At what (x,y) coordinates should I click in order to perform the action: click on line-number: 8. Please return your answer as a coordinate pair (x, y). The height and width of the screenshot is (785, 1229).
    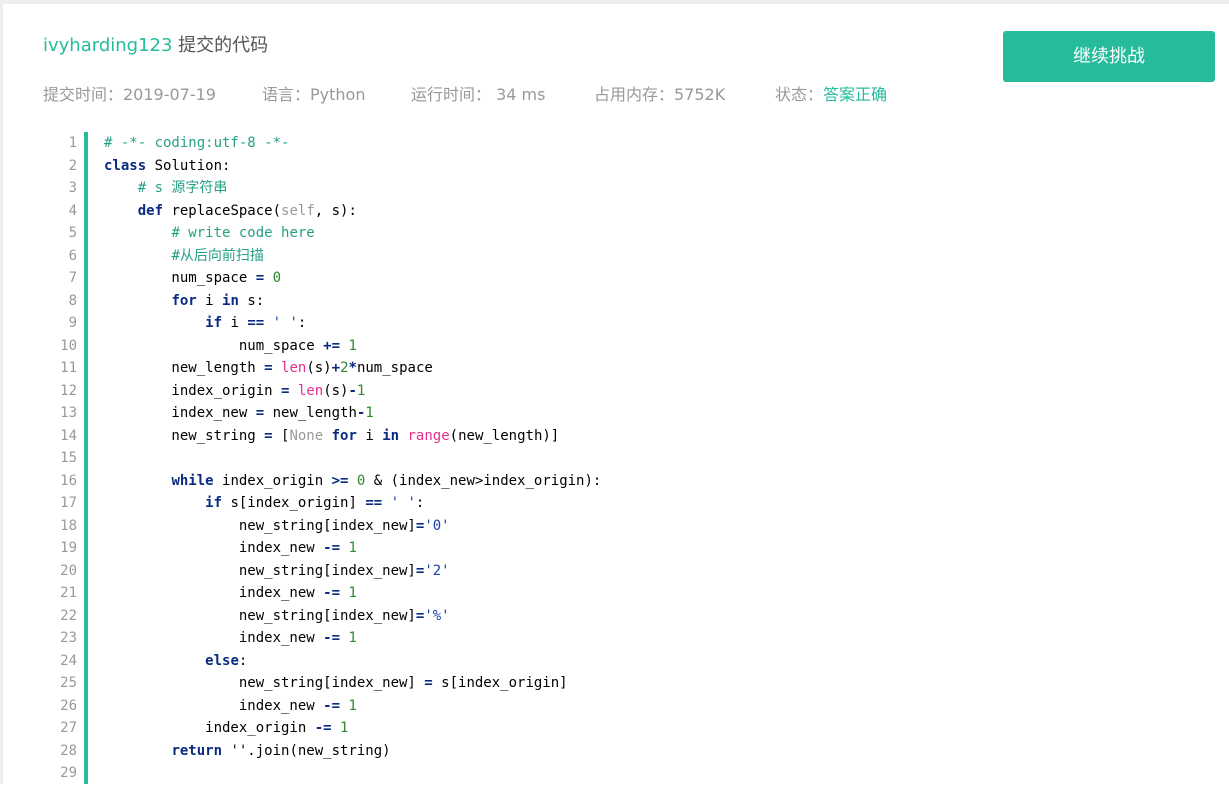
    Looking at the image, I should click on (72, 300).